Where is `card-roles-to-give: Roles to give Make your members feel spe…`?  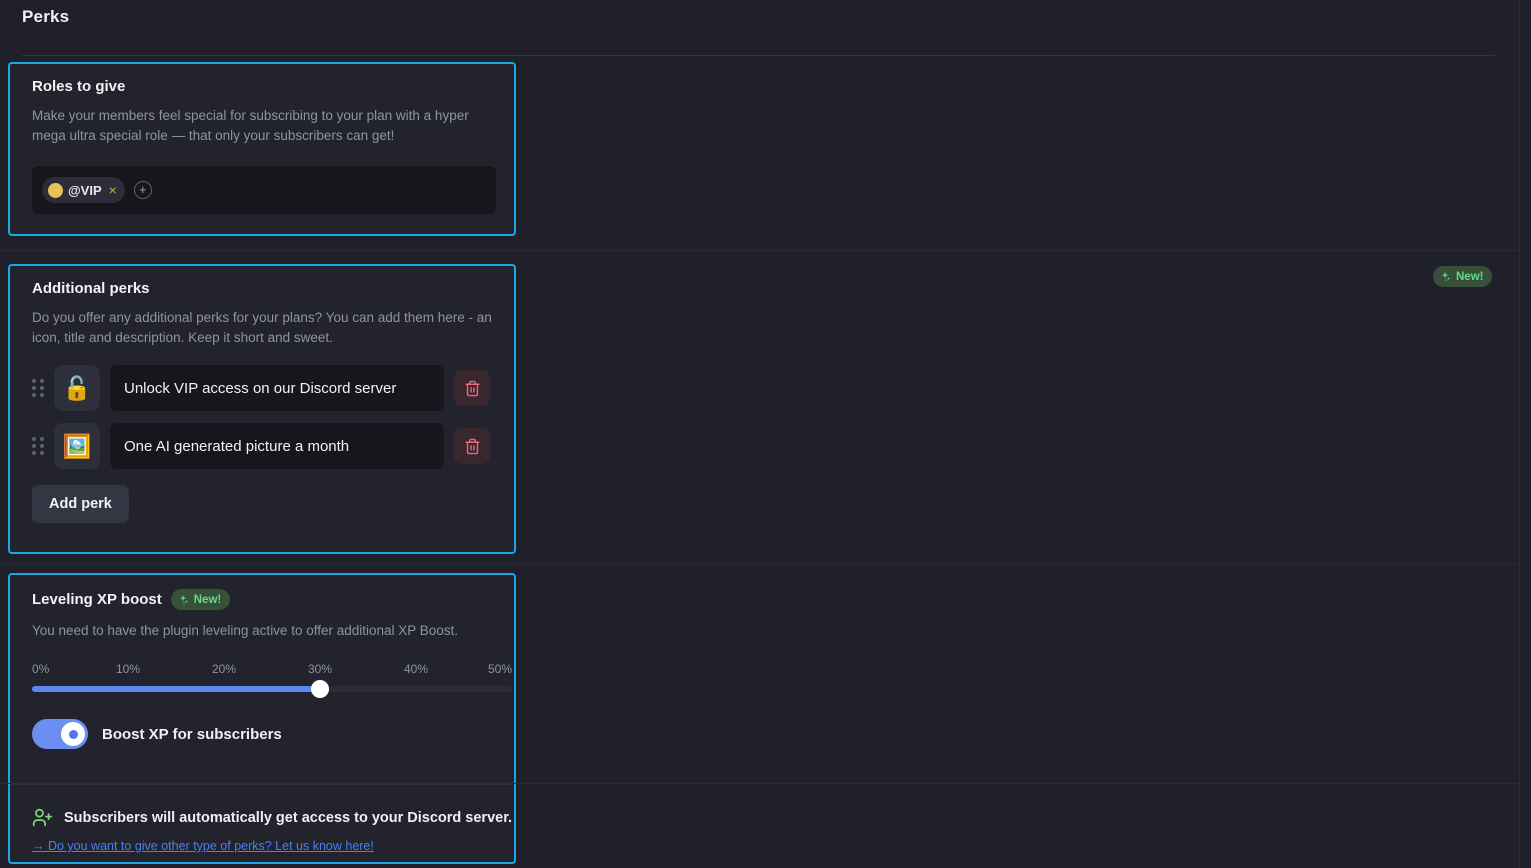 card-roles-to-give: Roles to give Make your members feel spe… is located at coordinates (262, 149).